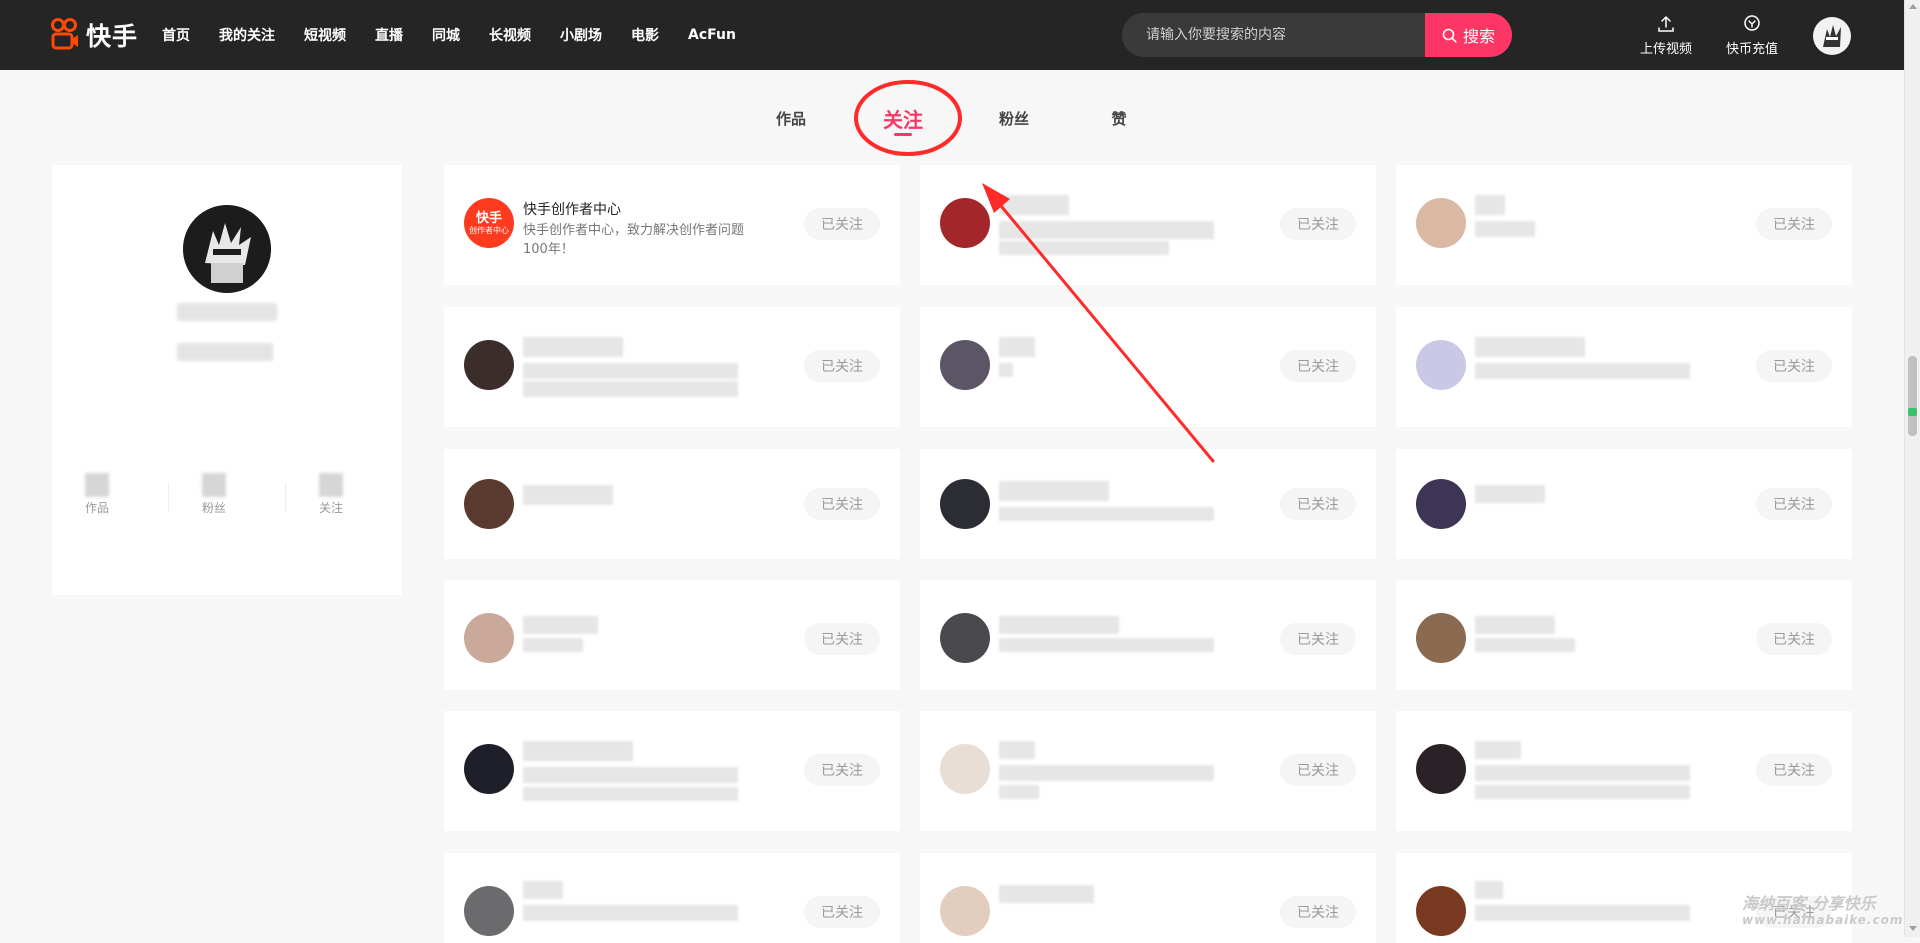 The image size is (1920, 943). What do you see at coordinates (1912, 412) in the screenshot?
I see `scroll-position-marker` at bounding box center [1912, 412].